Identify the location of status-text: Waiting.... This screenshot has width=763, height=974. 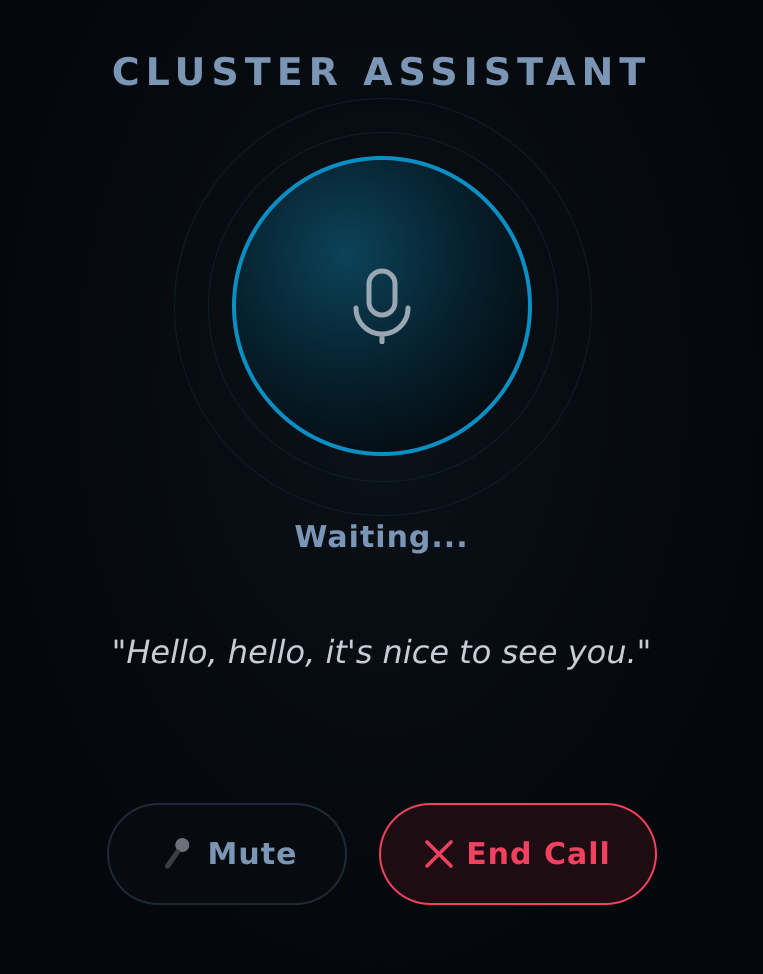
(381, 537).